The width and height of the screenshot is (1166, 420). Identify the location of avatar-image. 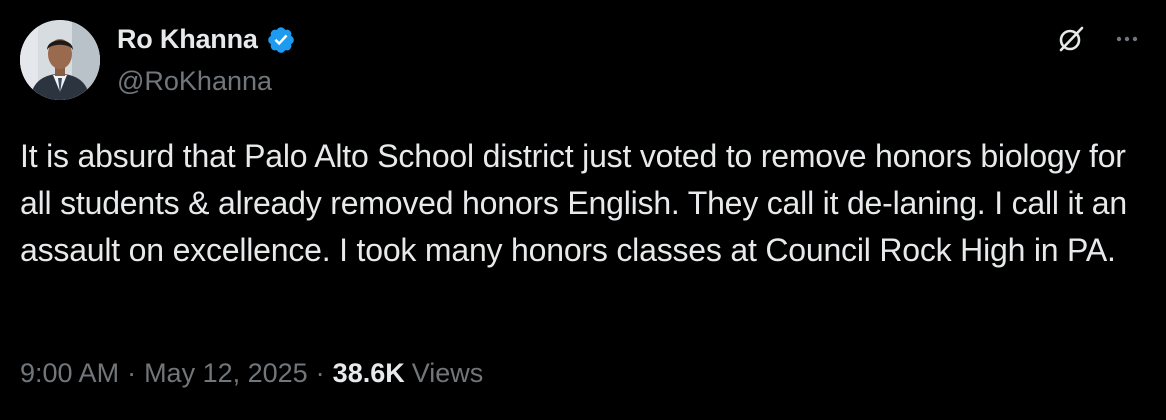
(60, 60).